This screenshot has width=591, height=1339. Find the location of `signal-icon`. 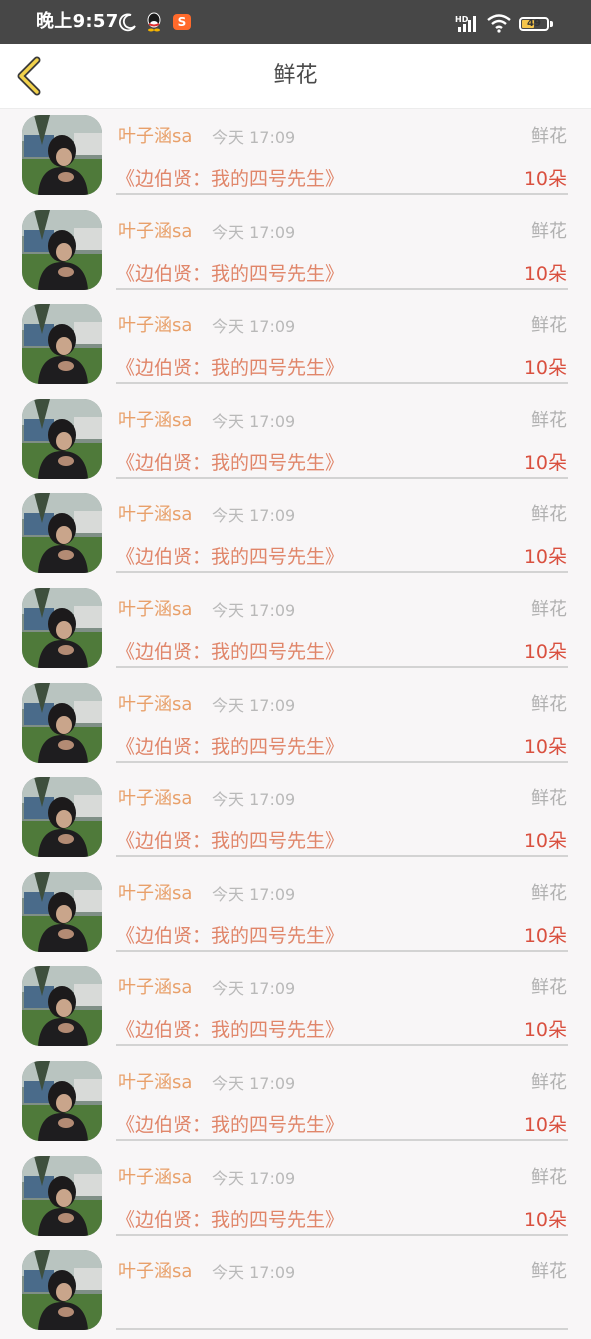

signal-icon is located at coordinates (467, 24).